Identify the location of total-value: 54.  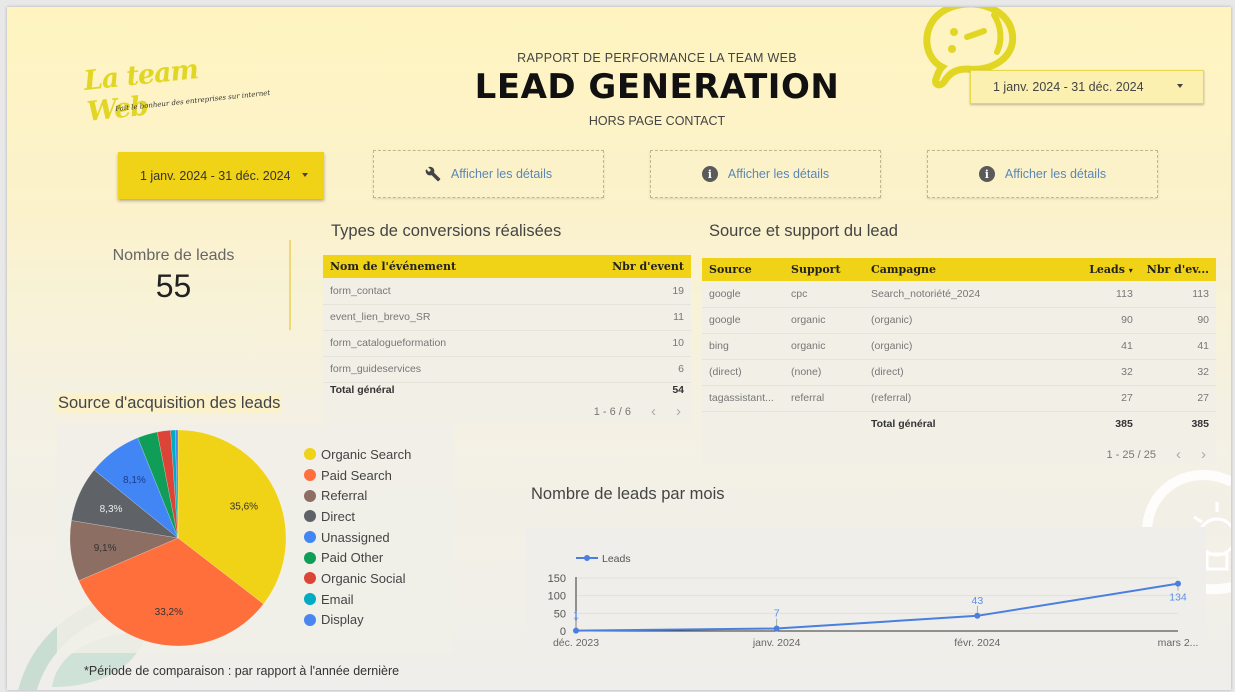
(678, 390).